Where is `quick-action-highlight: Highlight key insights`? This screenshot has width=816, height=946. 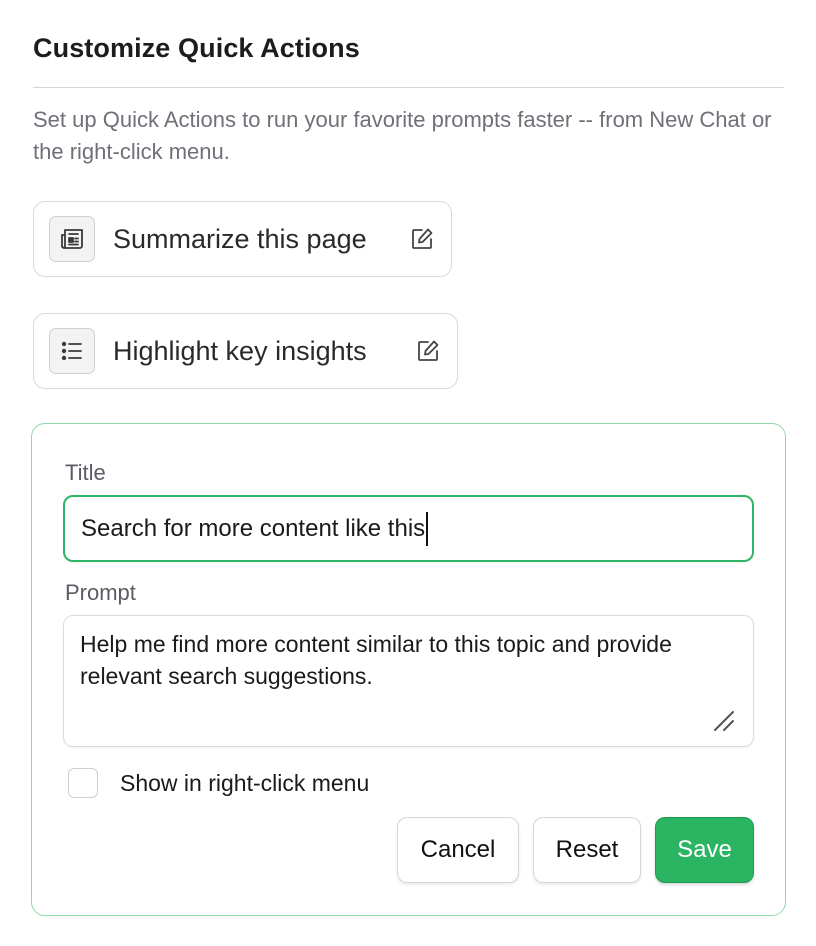 quick-action-highlight: Highlight key insights is located at coordinates (245, 351).